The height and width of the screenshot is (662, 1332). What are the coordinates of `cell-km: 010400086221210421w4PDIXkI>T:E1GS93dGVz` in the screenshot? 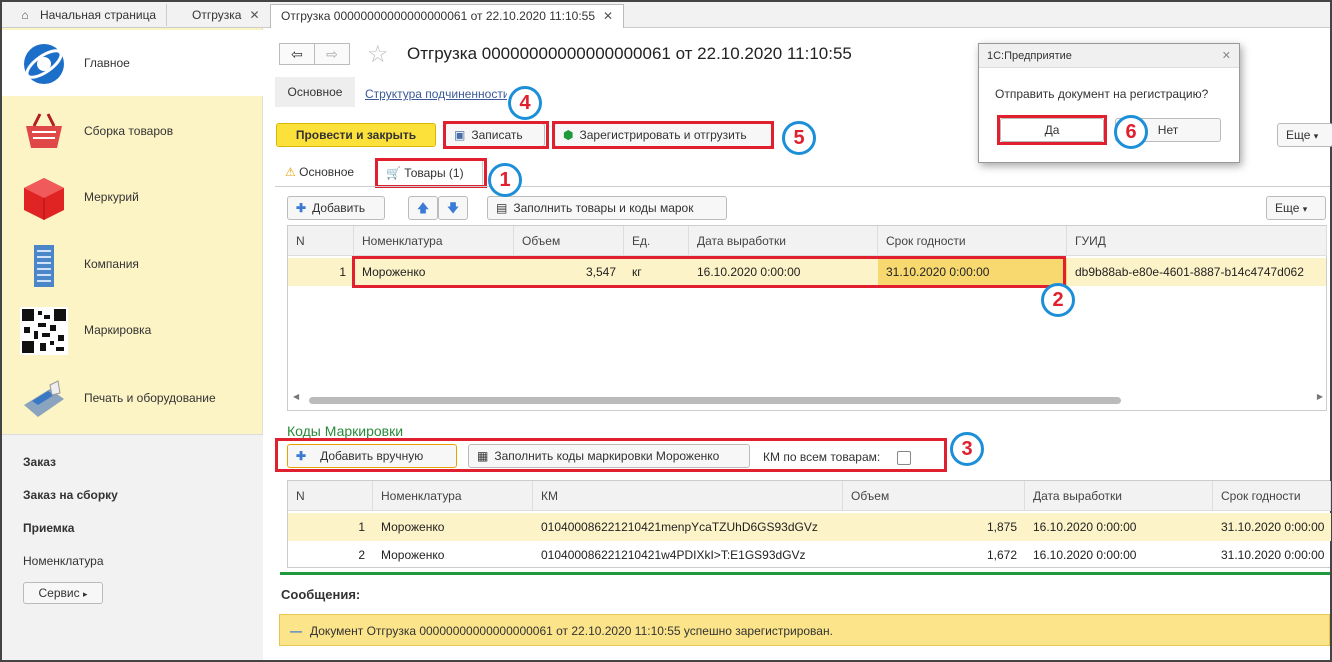 It's located at (673, 555).